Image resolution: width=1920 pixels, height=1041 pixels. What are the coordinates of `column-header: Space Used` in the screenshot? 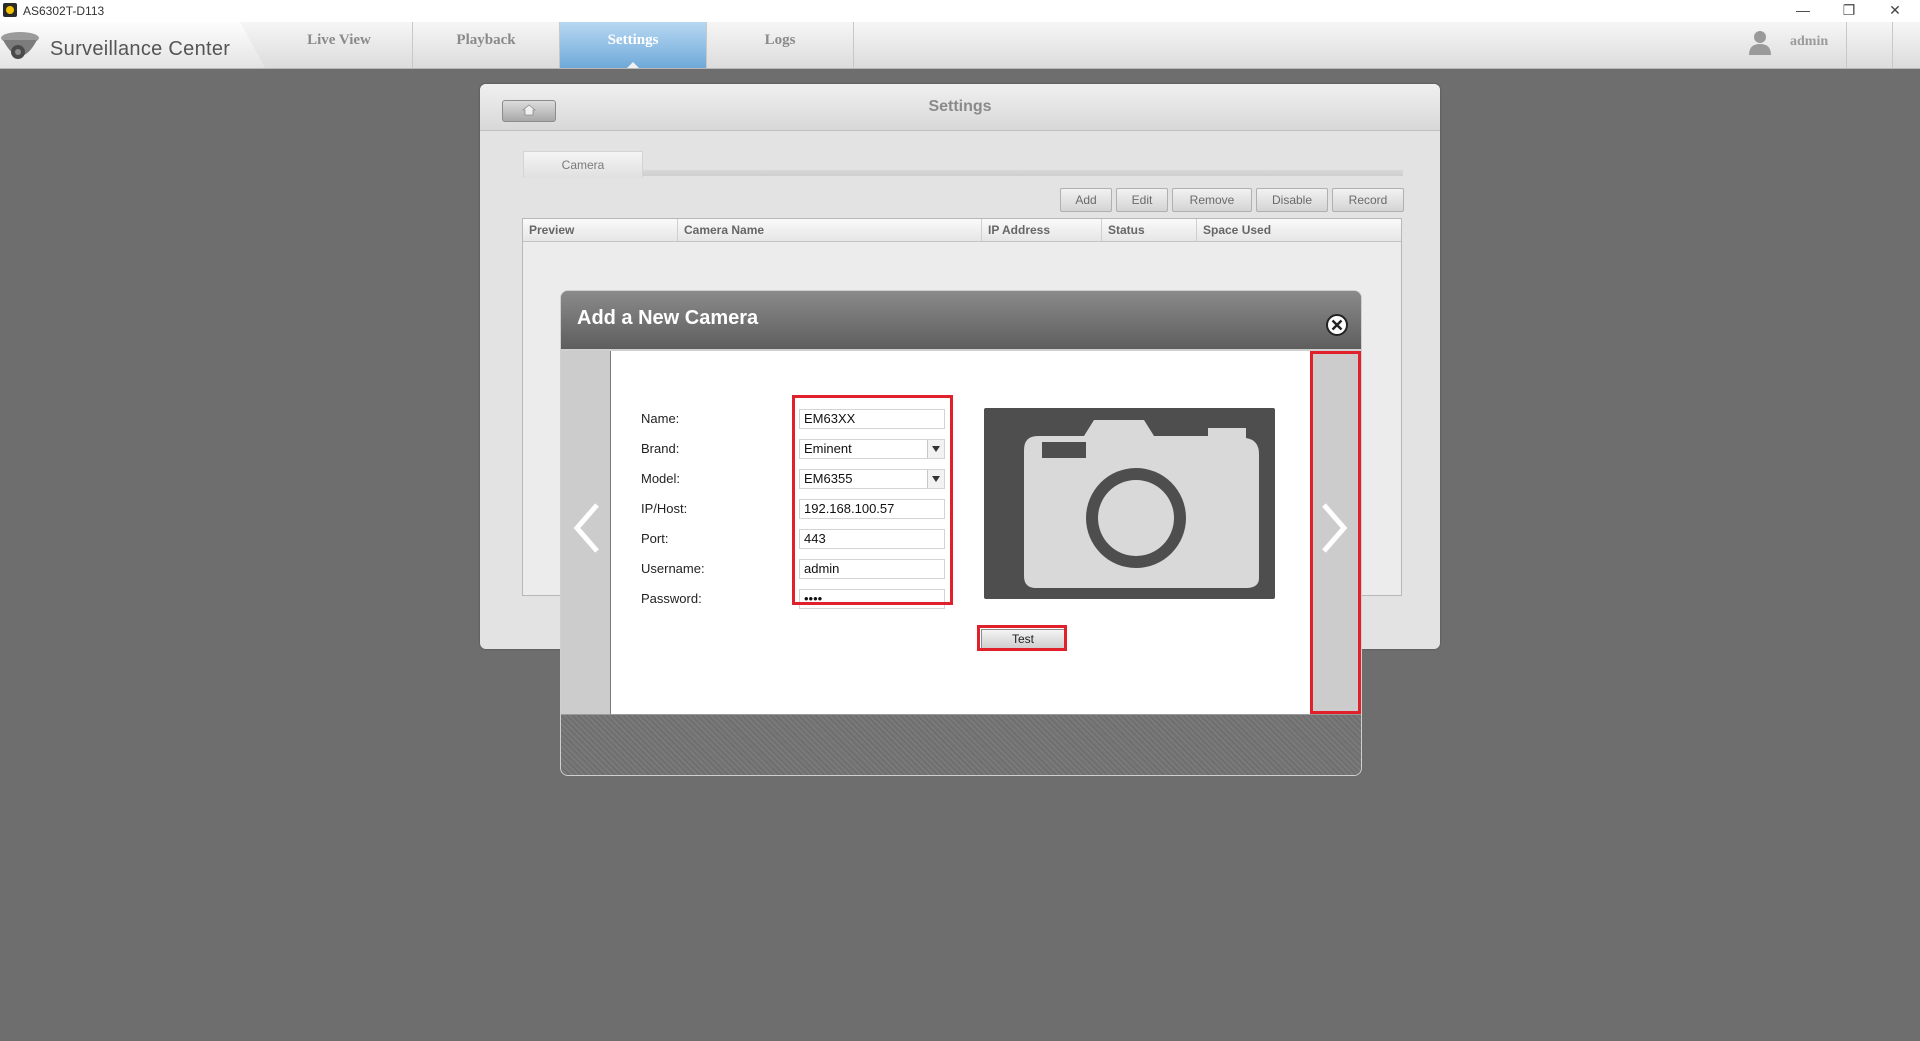 It's located at (1299, 230).